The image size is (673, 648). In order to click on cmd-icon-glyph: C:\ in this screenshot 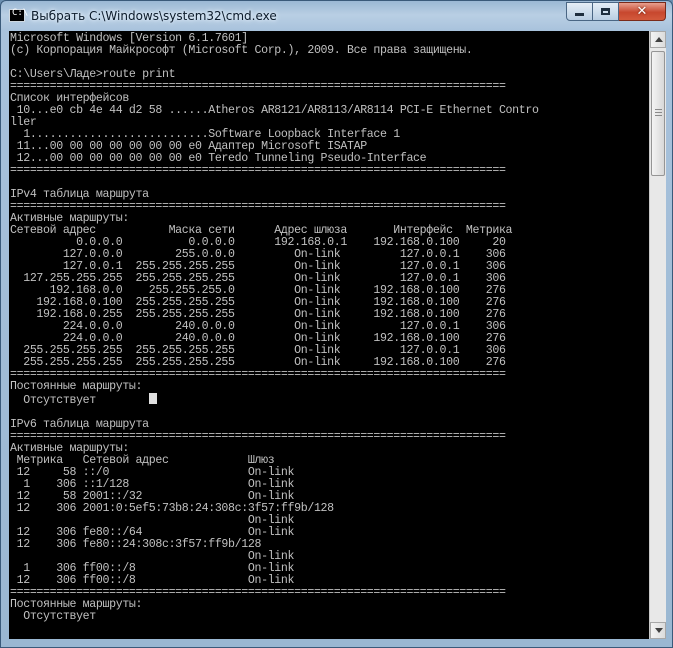, I will do `click(20, 13)`.